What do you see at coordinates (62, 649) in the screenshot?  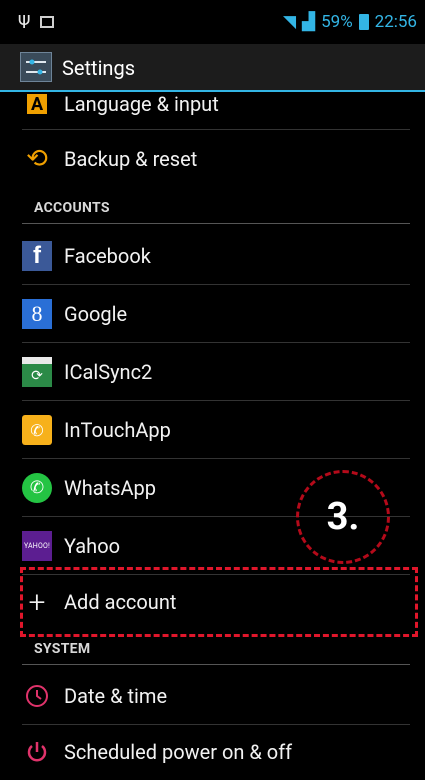 I see `section-system: SYSTEM` at bounding box center [62, 649].